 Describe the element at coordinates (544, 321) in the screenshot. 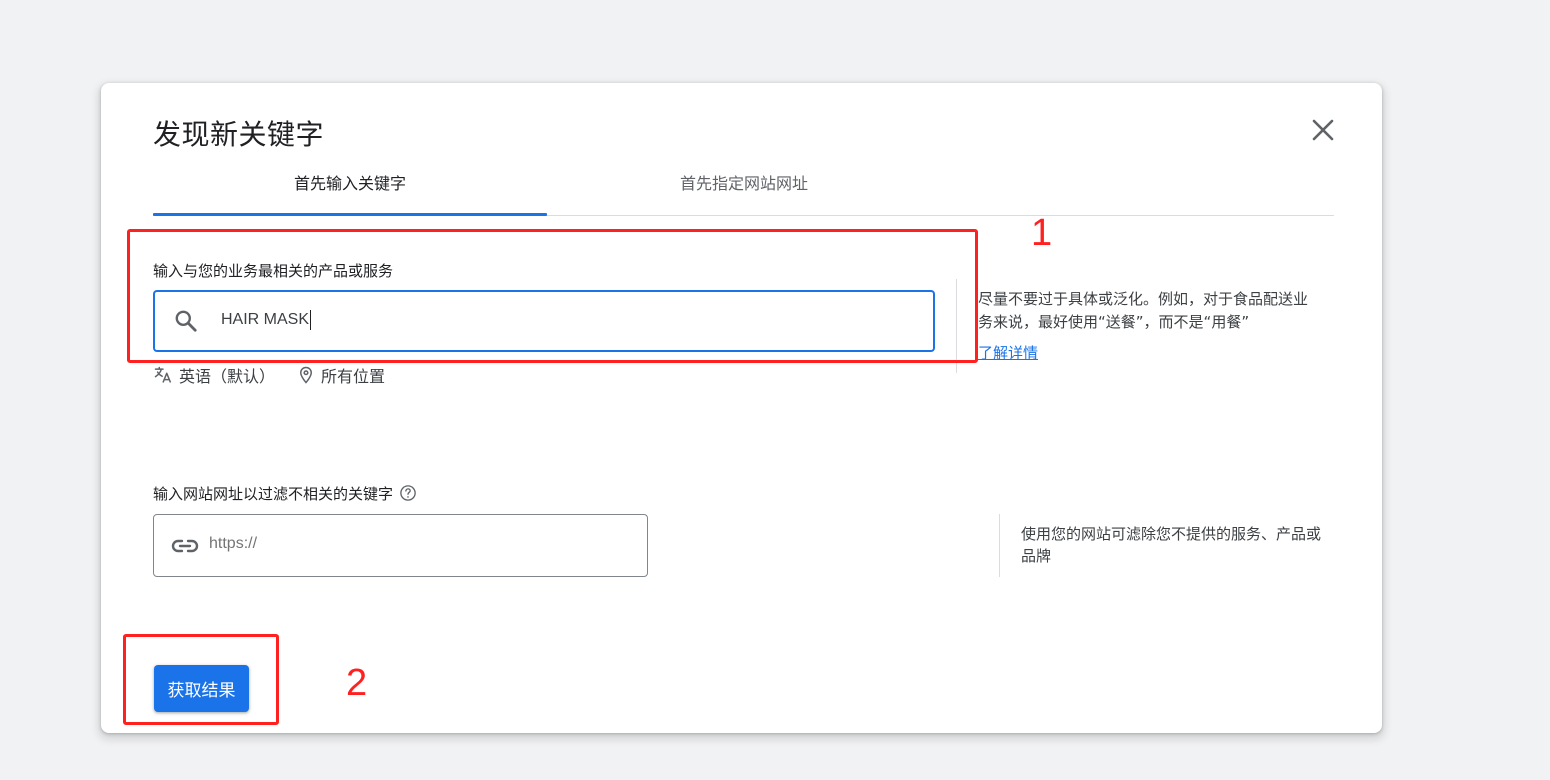

I see `keyword-input: HAIR MASK` at that location.